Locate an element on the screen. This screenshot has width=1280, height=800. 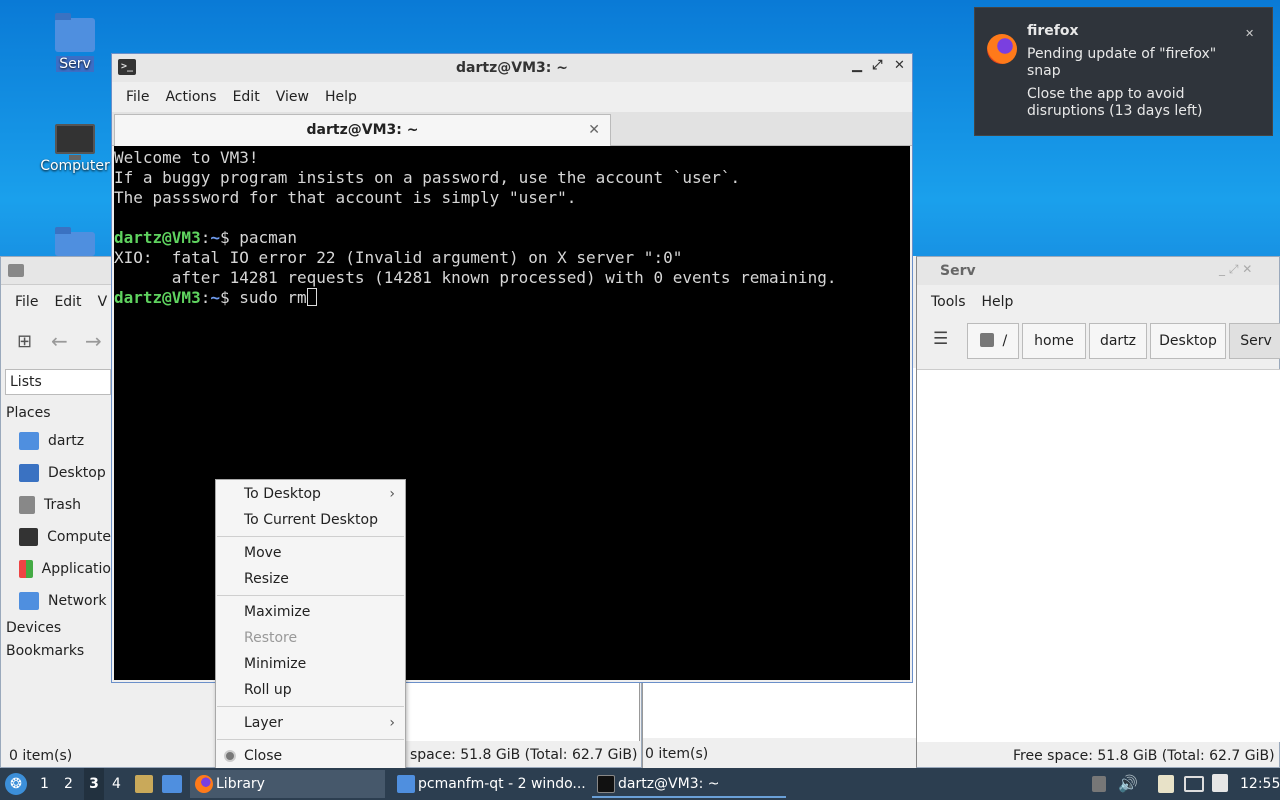
tab-terminal: dartz@VM3: ~ ✕ is located at coordinates (362, 130).